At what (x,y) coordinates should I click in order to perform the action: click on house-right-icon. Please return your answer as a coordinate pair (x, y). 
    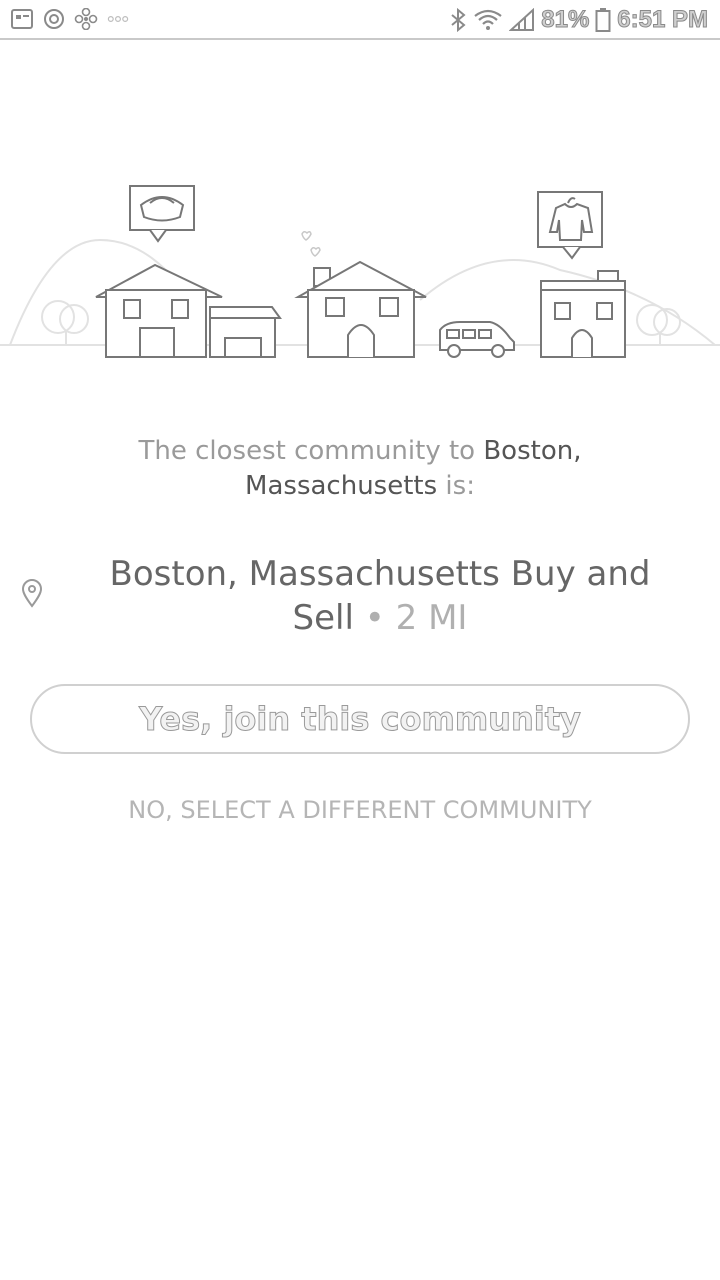
    Looking at the image, I should click on (583, 314).